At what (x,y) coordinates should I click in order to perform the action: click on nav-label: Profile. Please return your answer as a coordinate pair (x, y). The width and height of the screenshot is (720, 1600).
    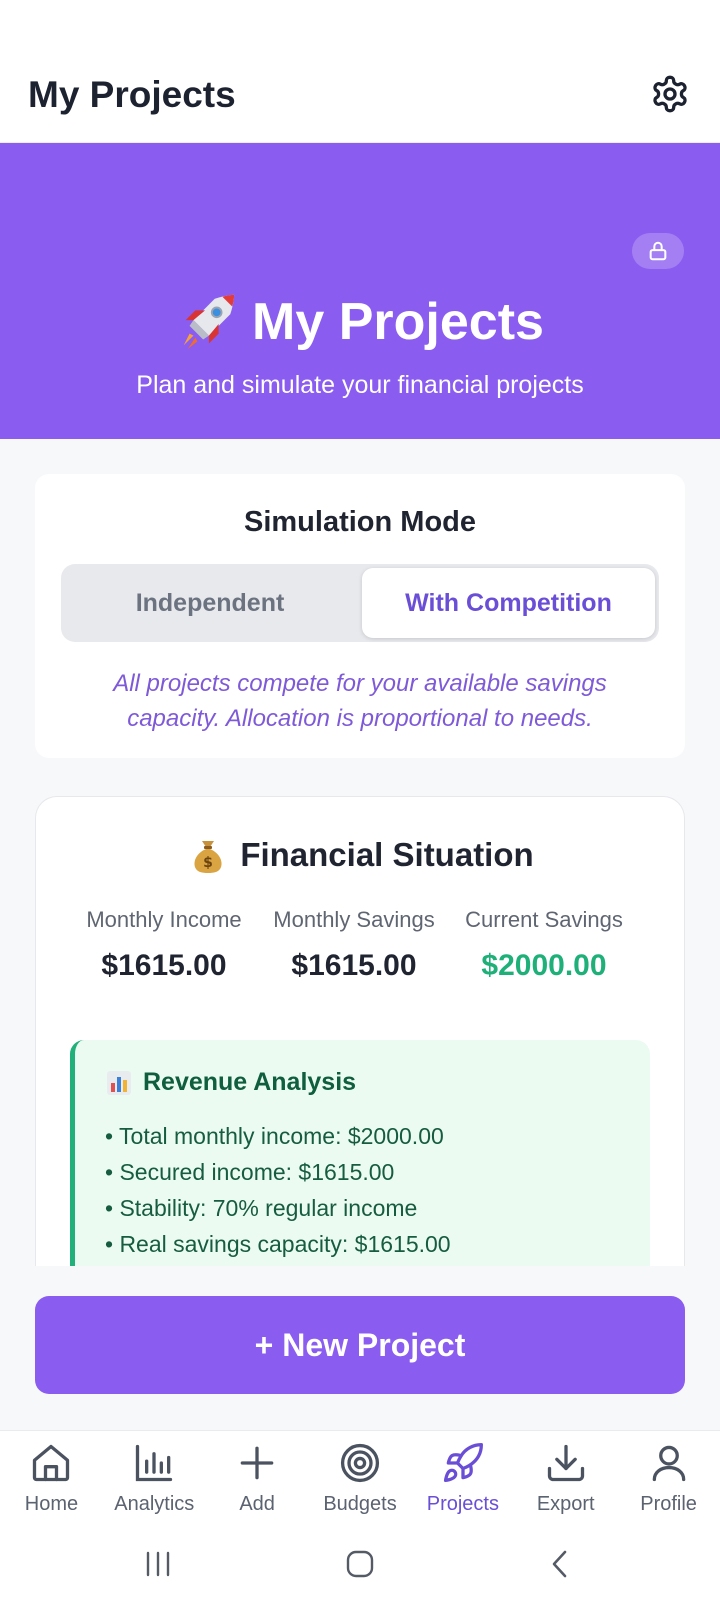
    Looking at the image, I should click on (668, 1504).